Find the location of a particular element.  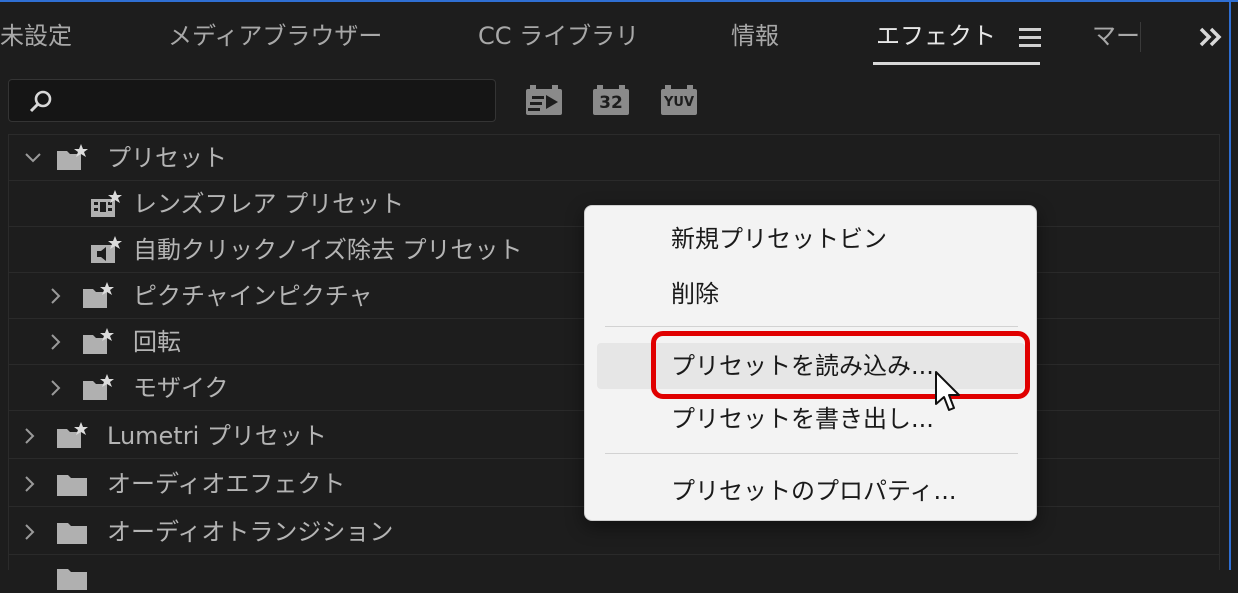

tab-unset: 未設定 is located at coordinates (36, 36).